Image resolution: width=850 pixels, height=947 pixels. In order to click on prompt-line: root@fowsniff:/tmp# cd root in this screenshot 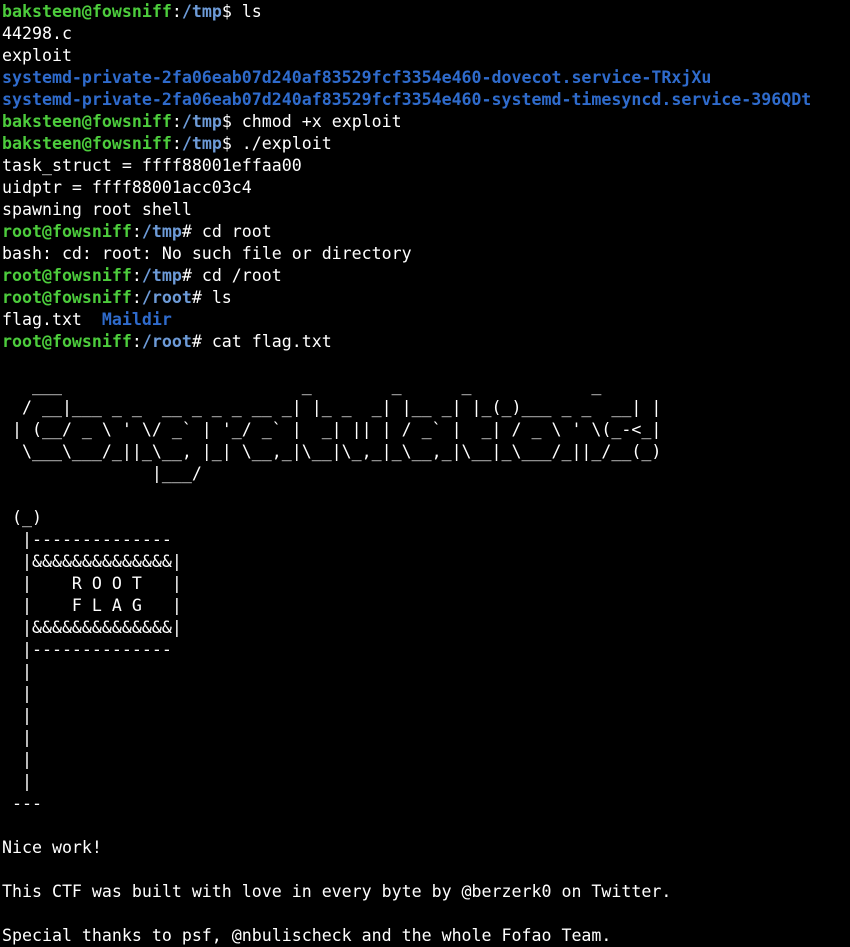, I will do `click(426, 232)`.